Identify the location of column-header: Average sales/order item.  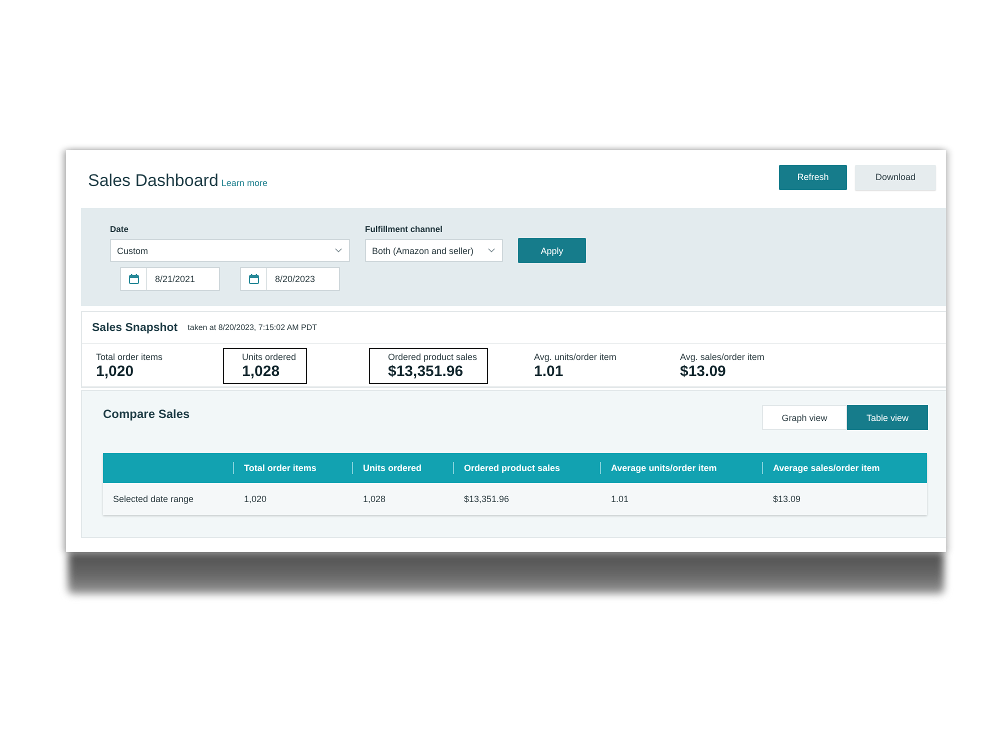
(826, 468).